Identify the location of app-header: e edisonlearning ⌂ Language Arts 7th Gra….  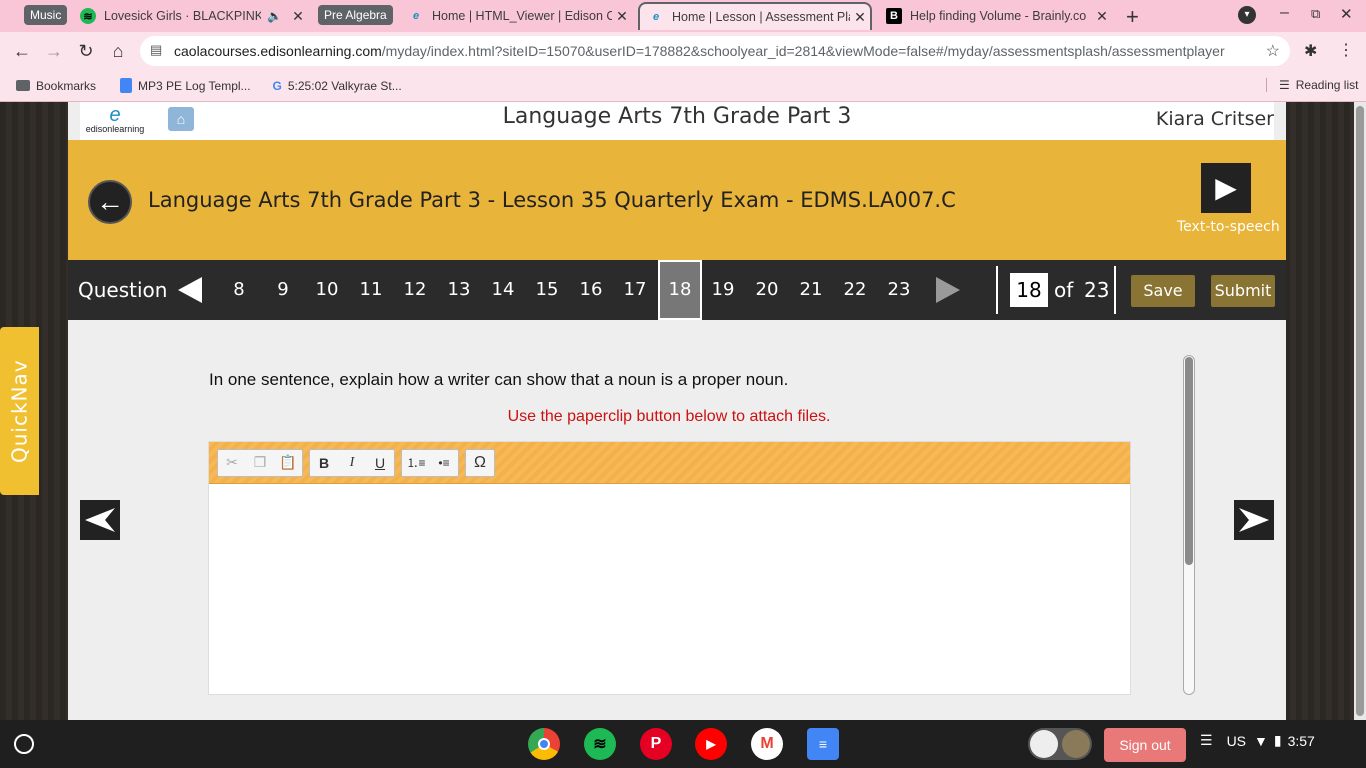
(677, 121).